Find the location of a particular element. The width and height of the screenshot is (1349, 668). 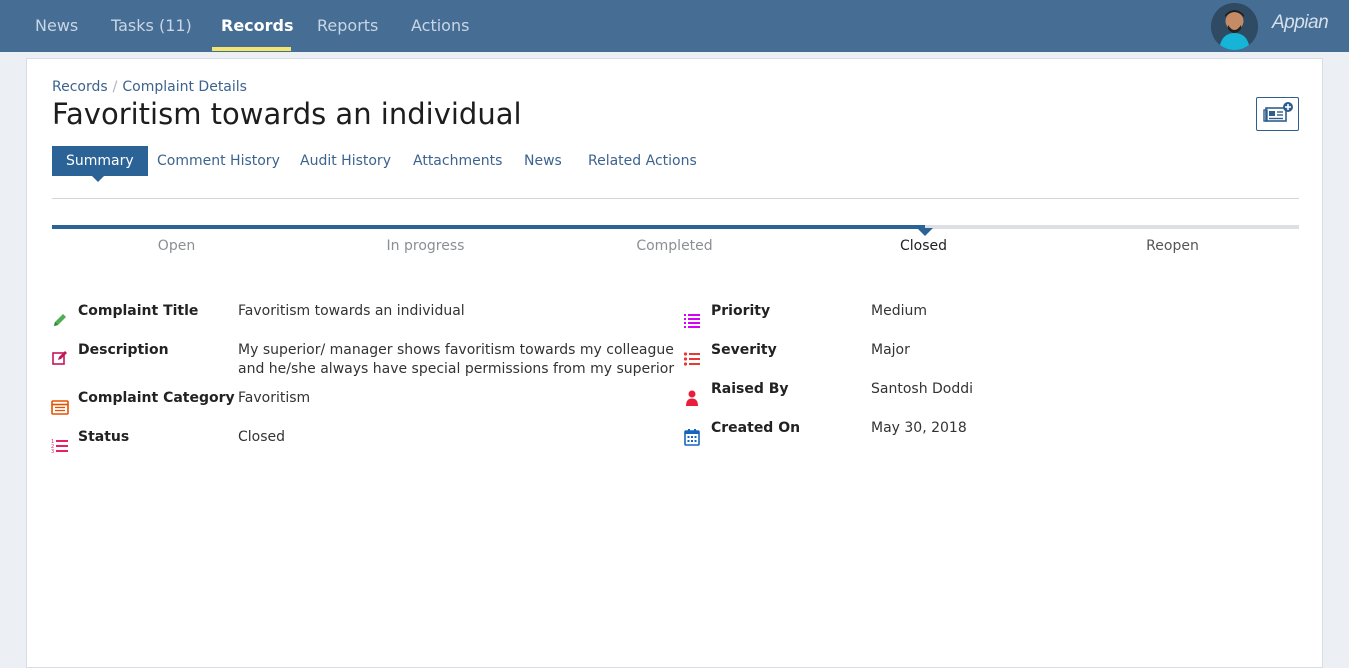

appian-logo: Appian is located at coordinates (1300, 23).